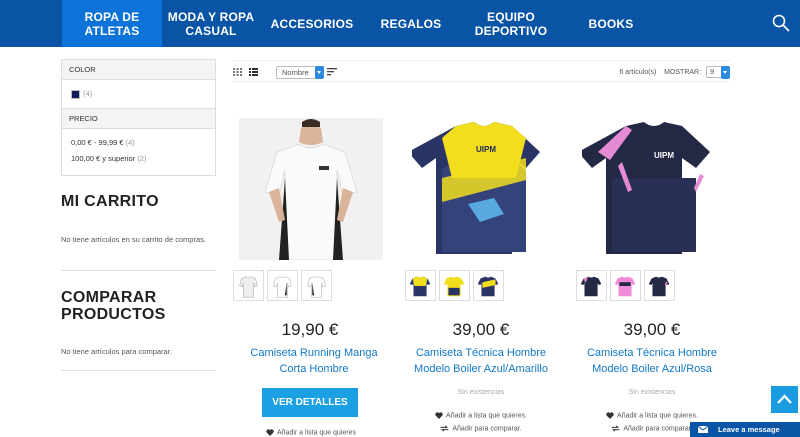 Image resolution: width=800 pixels, height=437 pixels. I want to click on color-option-navy: (4), so click(138, 91).